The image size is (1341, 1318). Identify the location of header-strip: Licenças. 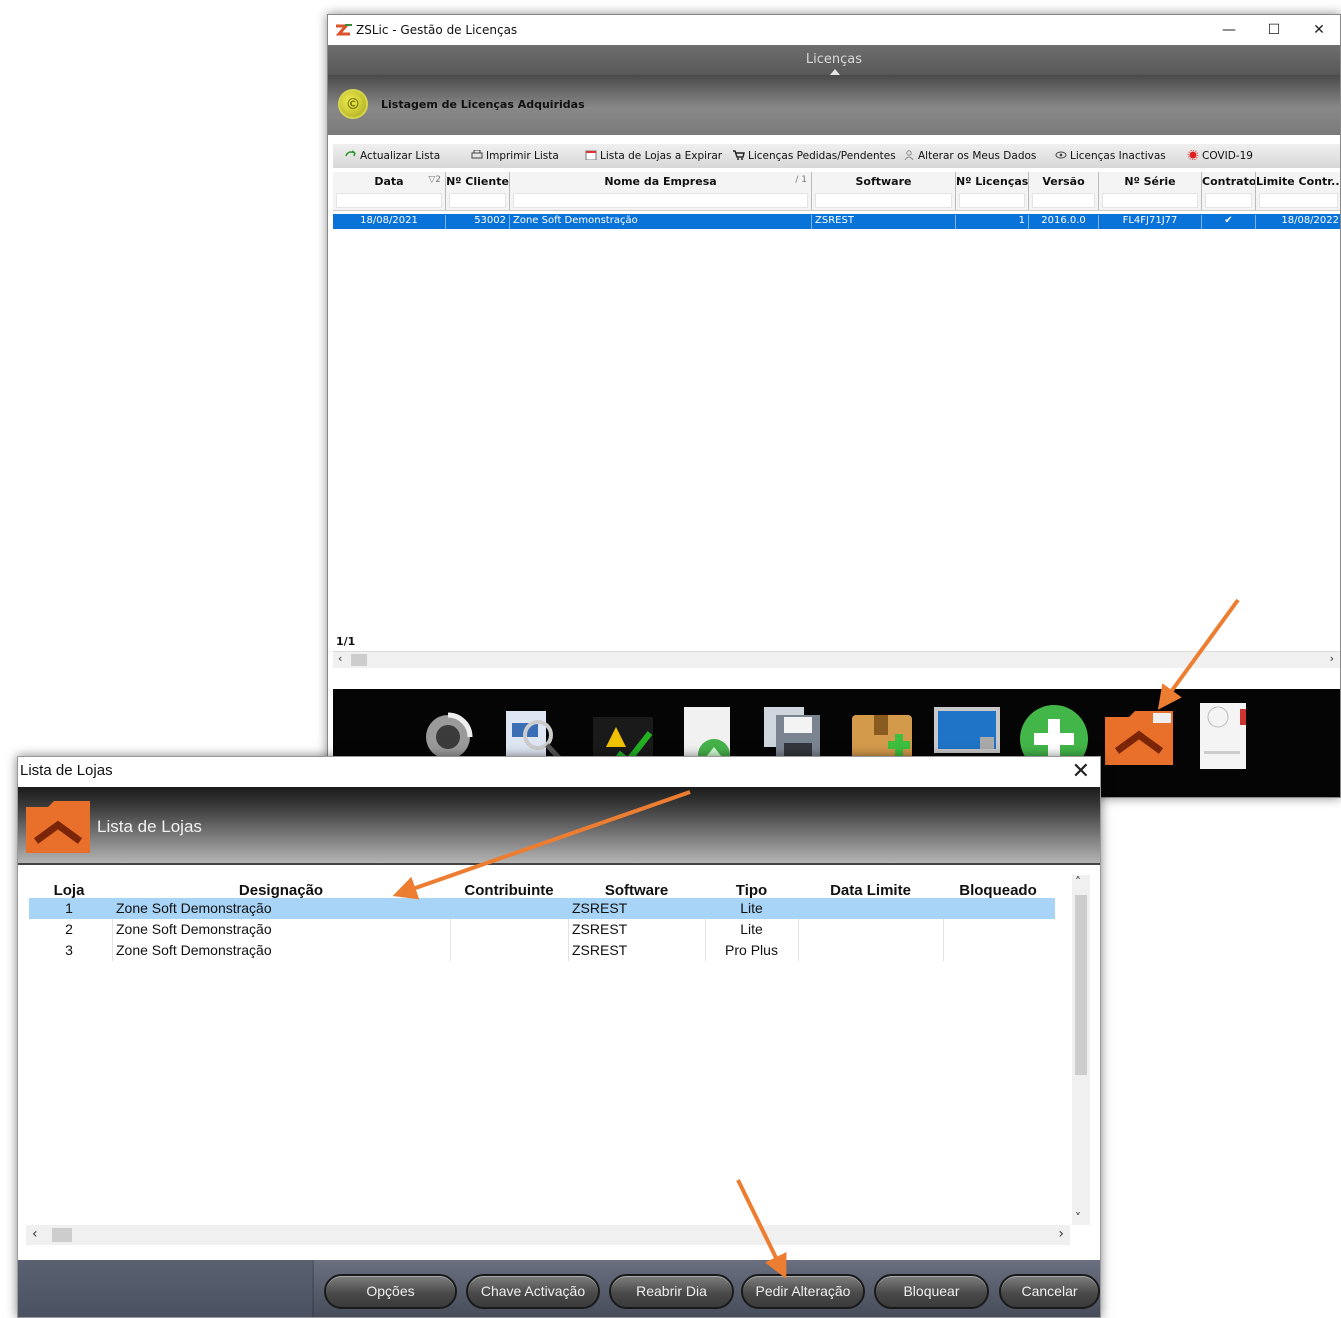
(834, 60).